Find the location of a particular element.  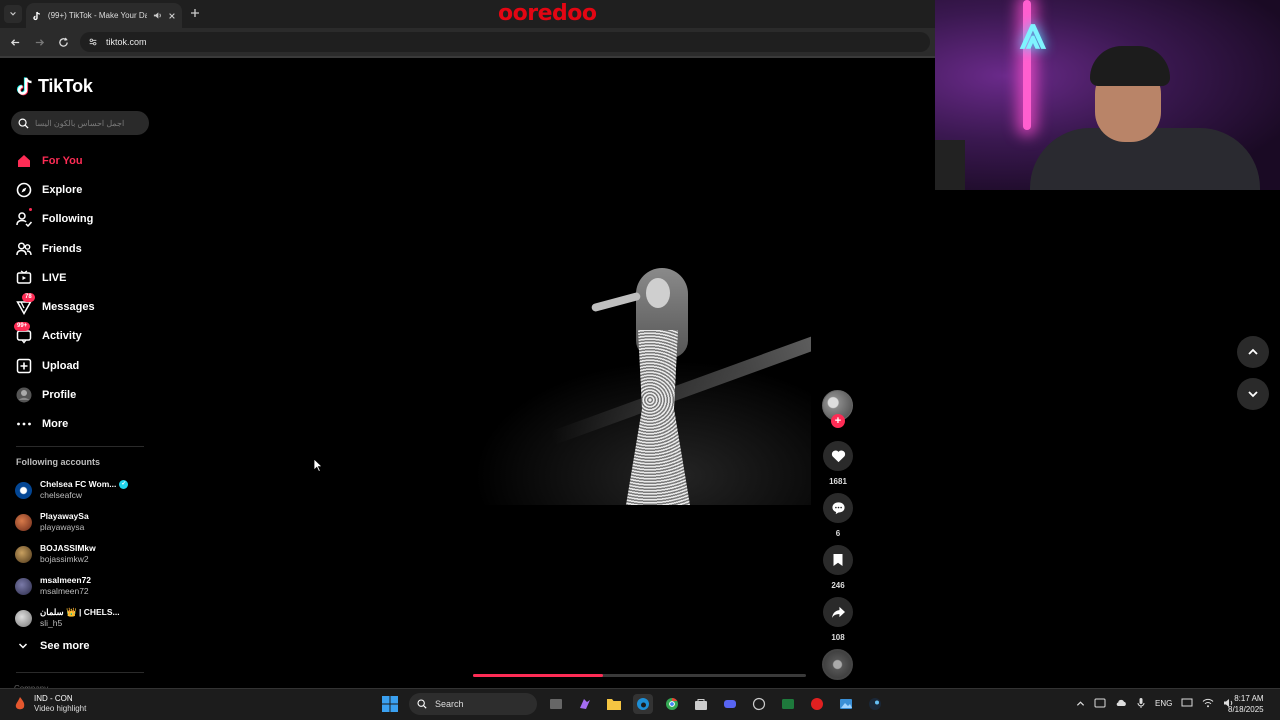

sidebar-item-activity: 99+ Activity is located at coordinates (85, 336).